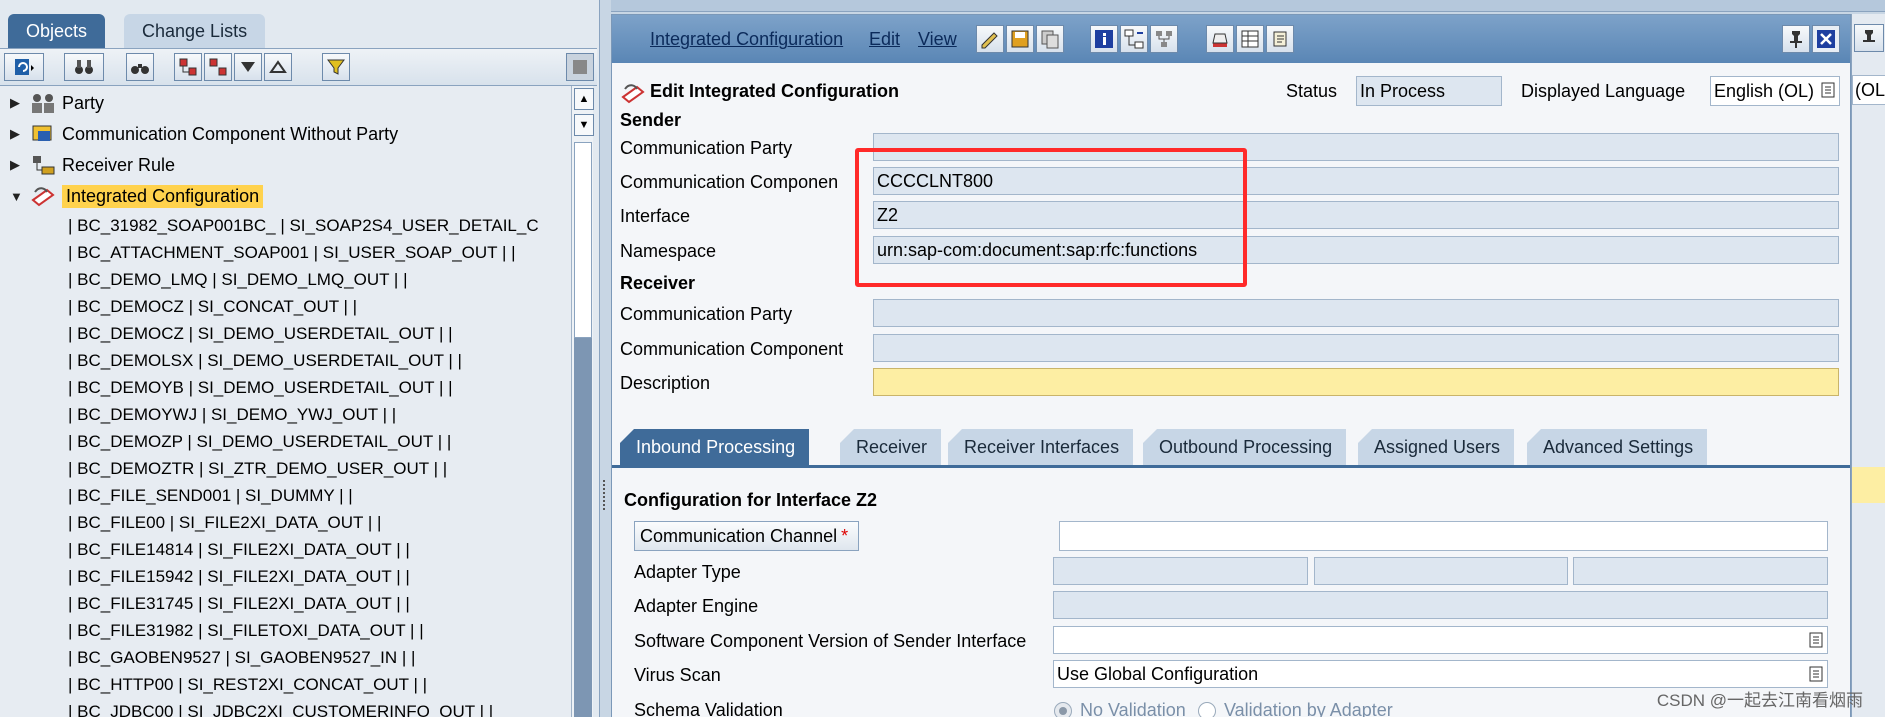  Describe the element at coordinates (212, 306) in the screenshot. I see `tree-leaf-item: | BC_DEMOCZ | SI_CONCAT_OUT | |` at that location.